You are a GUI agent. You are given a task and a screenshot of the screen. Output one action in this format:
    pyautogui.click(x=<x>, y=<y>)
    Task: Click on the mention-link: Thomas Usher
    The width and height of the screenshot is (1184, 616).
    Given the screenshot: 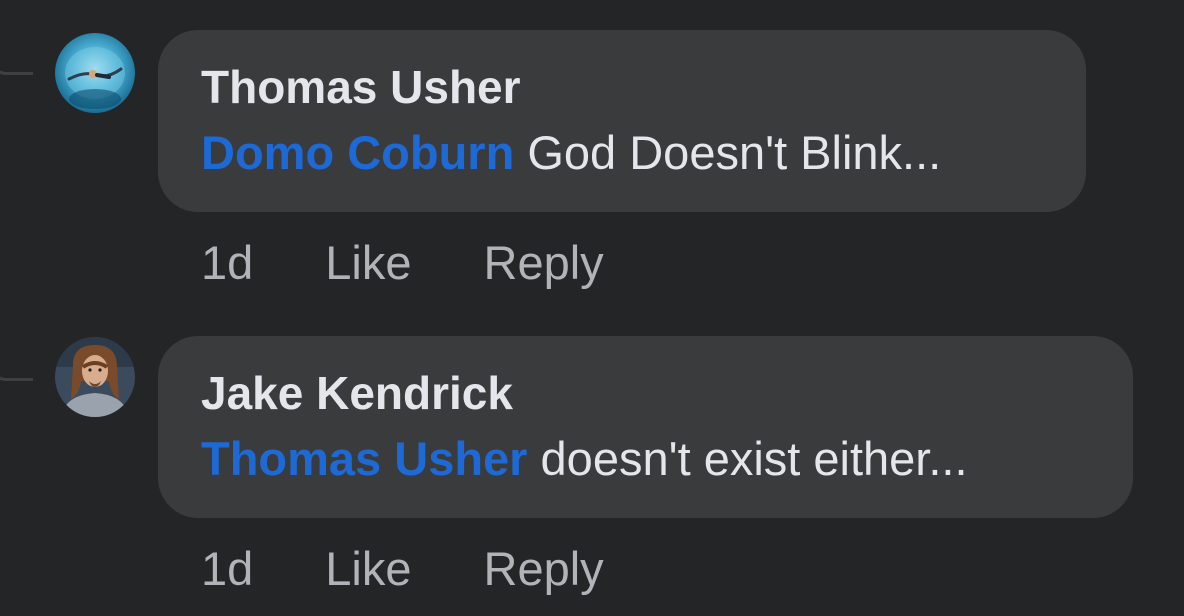 What is the action you would take?
    pyautogui.click(x=364, y=458)
    